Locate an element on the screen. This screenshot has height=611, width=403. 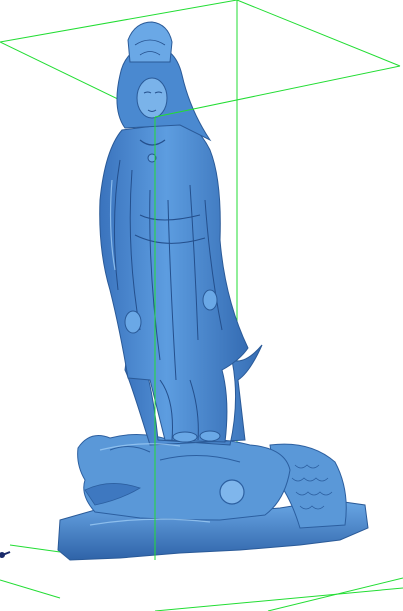
left-hand is located at coordinates (133, 322).